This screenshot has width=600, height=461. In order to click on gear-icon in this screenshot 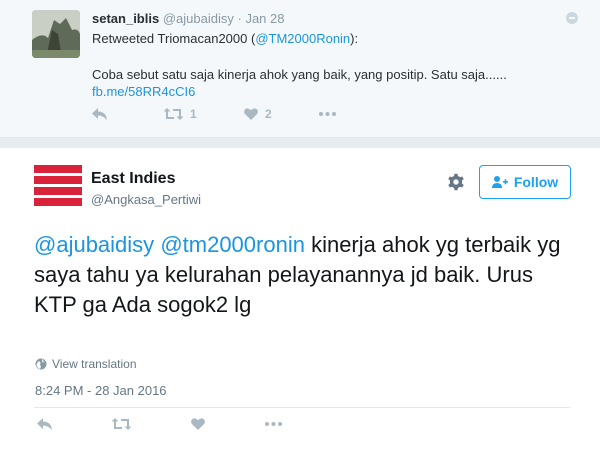, I will do `click(456, 182)`.